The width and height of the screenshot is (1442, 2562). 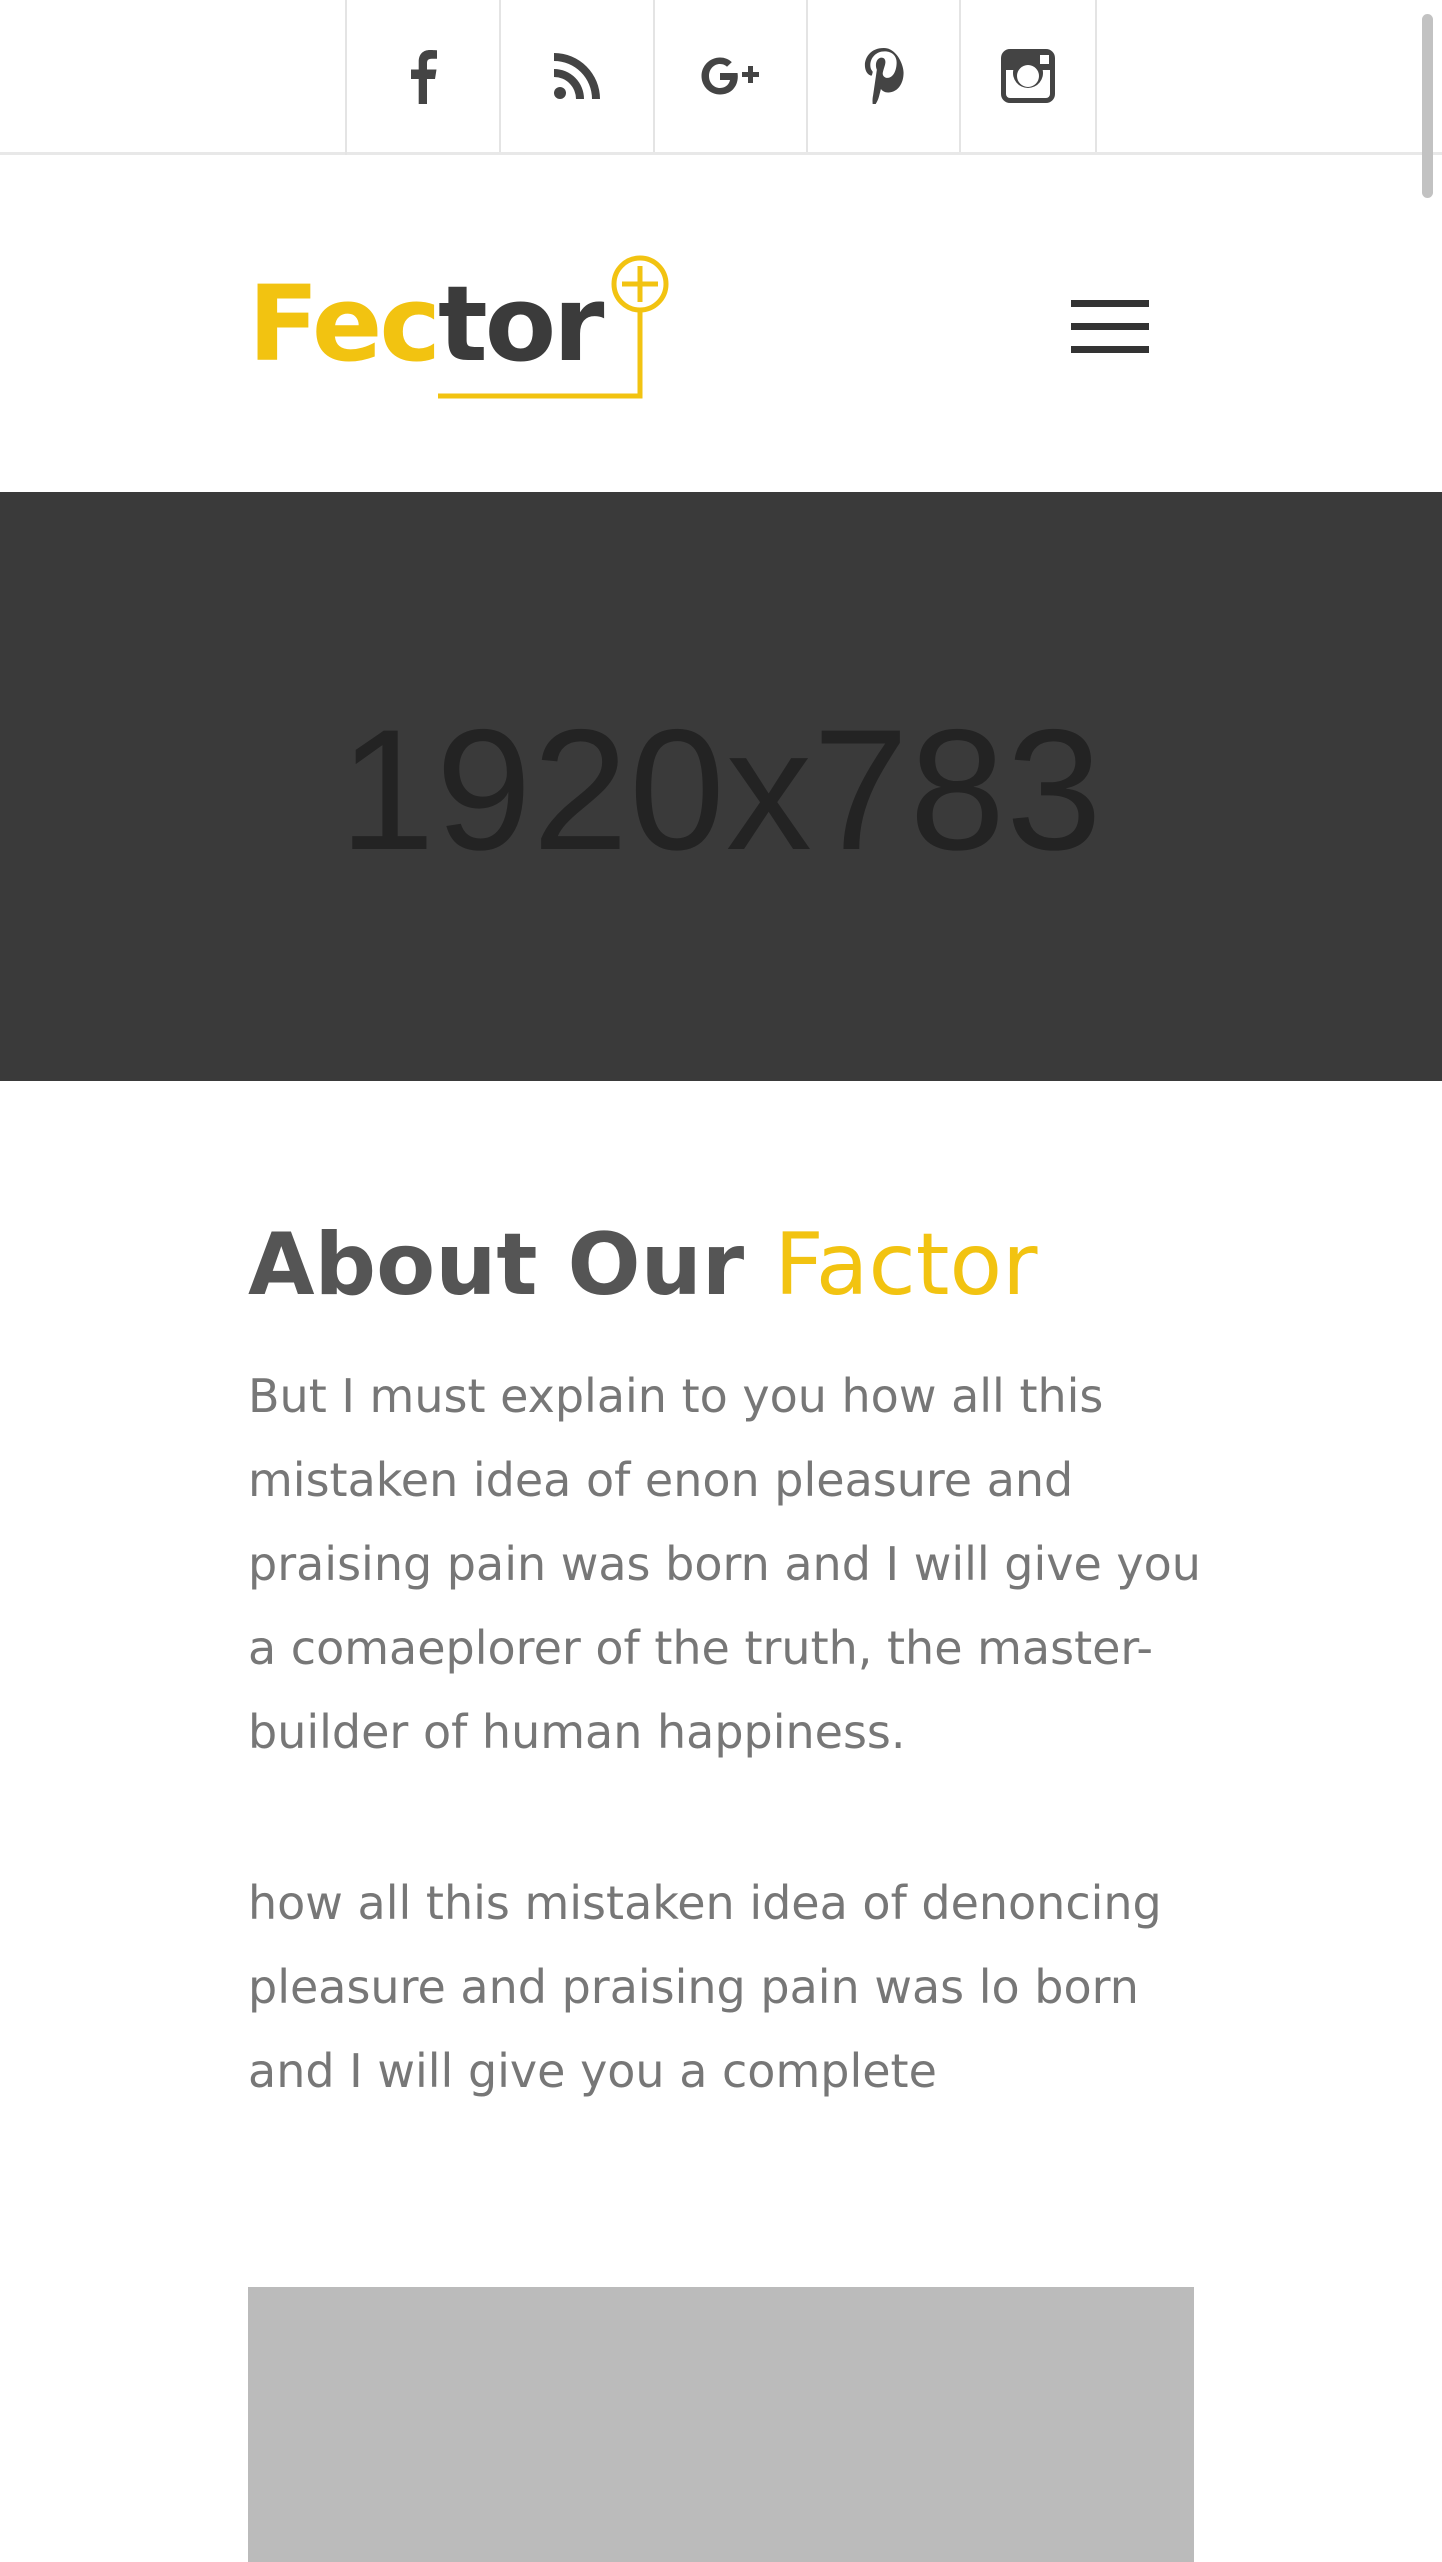 I want to click on pinterest-link, so click(x=884, y=76).